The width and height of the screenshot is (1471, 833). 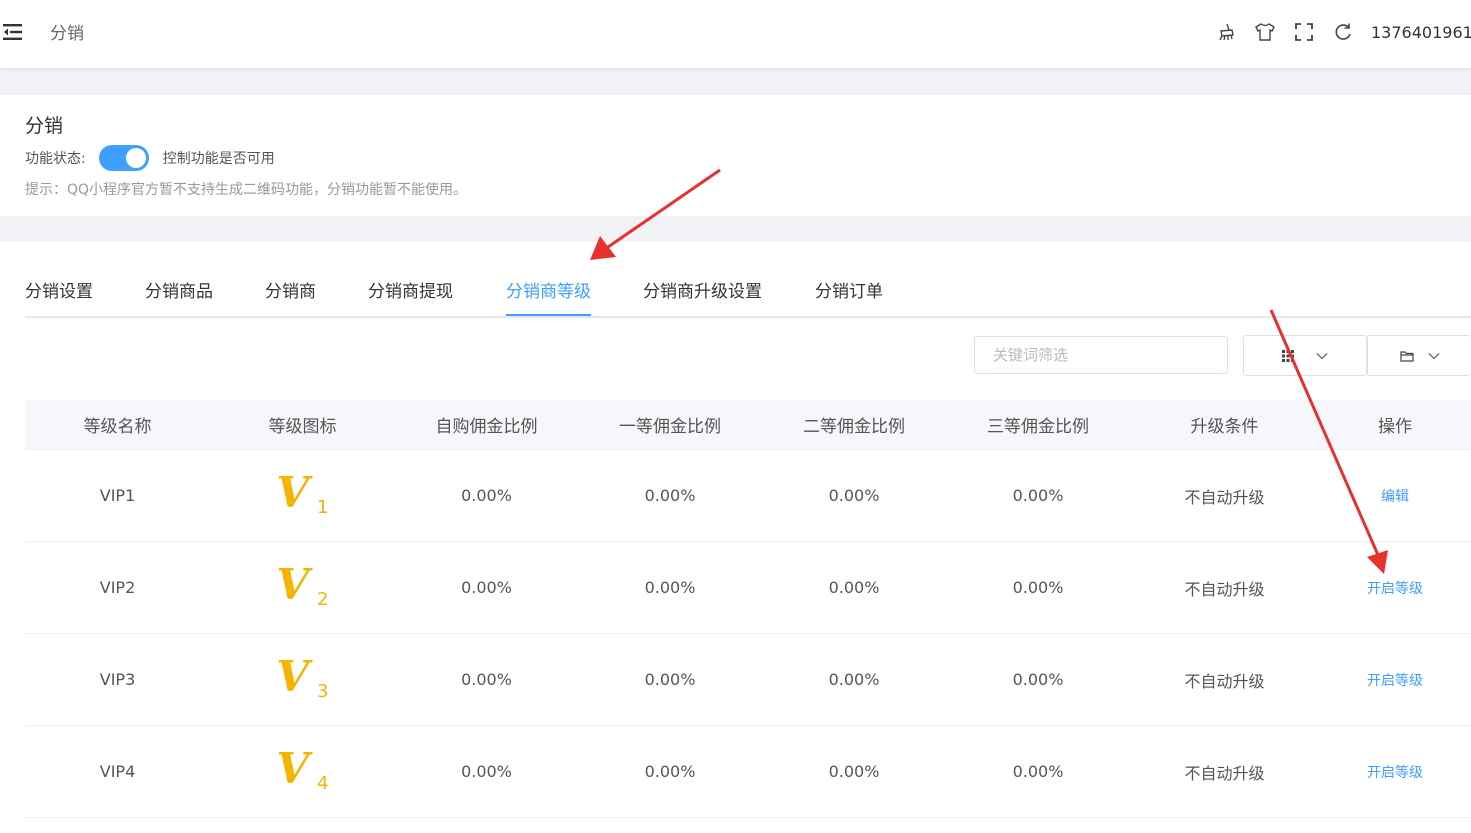 I want to click on vip-icon-number: 4, so click(x=323, y=783).